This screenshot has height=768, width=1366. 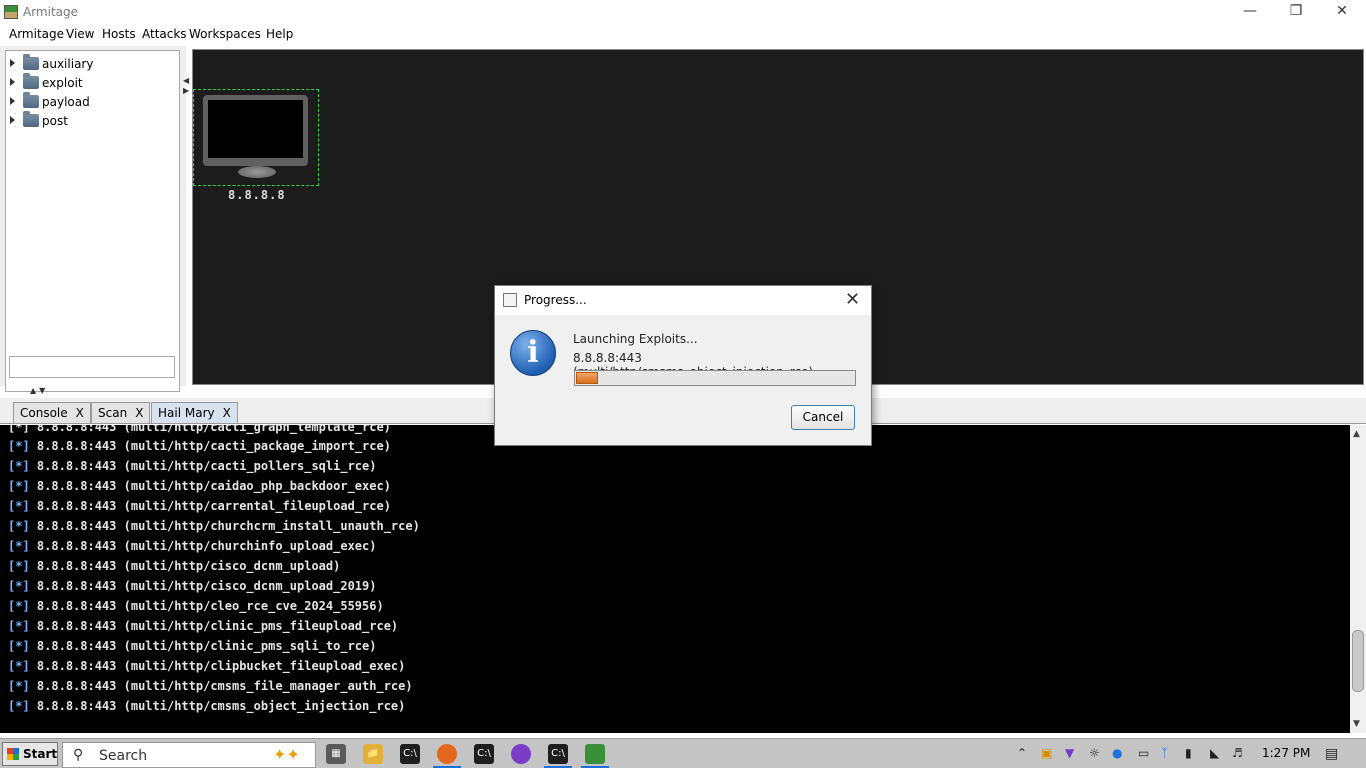 I want to click on splitter-arrows-icon: ▲▼, so click(x=39, y=390).